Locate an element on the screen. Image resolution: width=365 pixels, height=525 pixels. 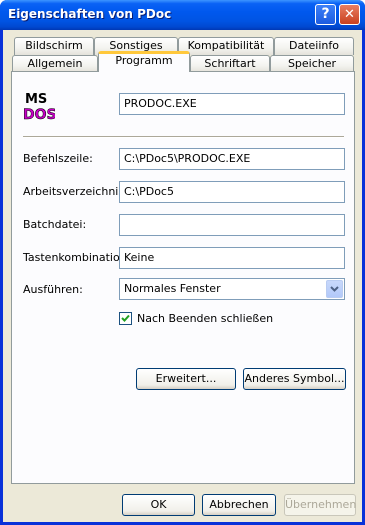
window-title: Eigenschaften von PDoc is located at coordinates (90, 14).